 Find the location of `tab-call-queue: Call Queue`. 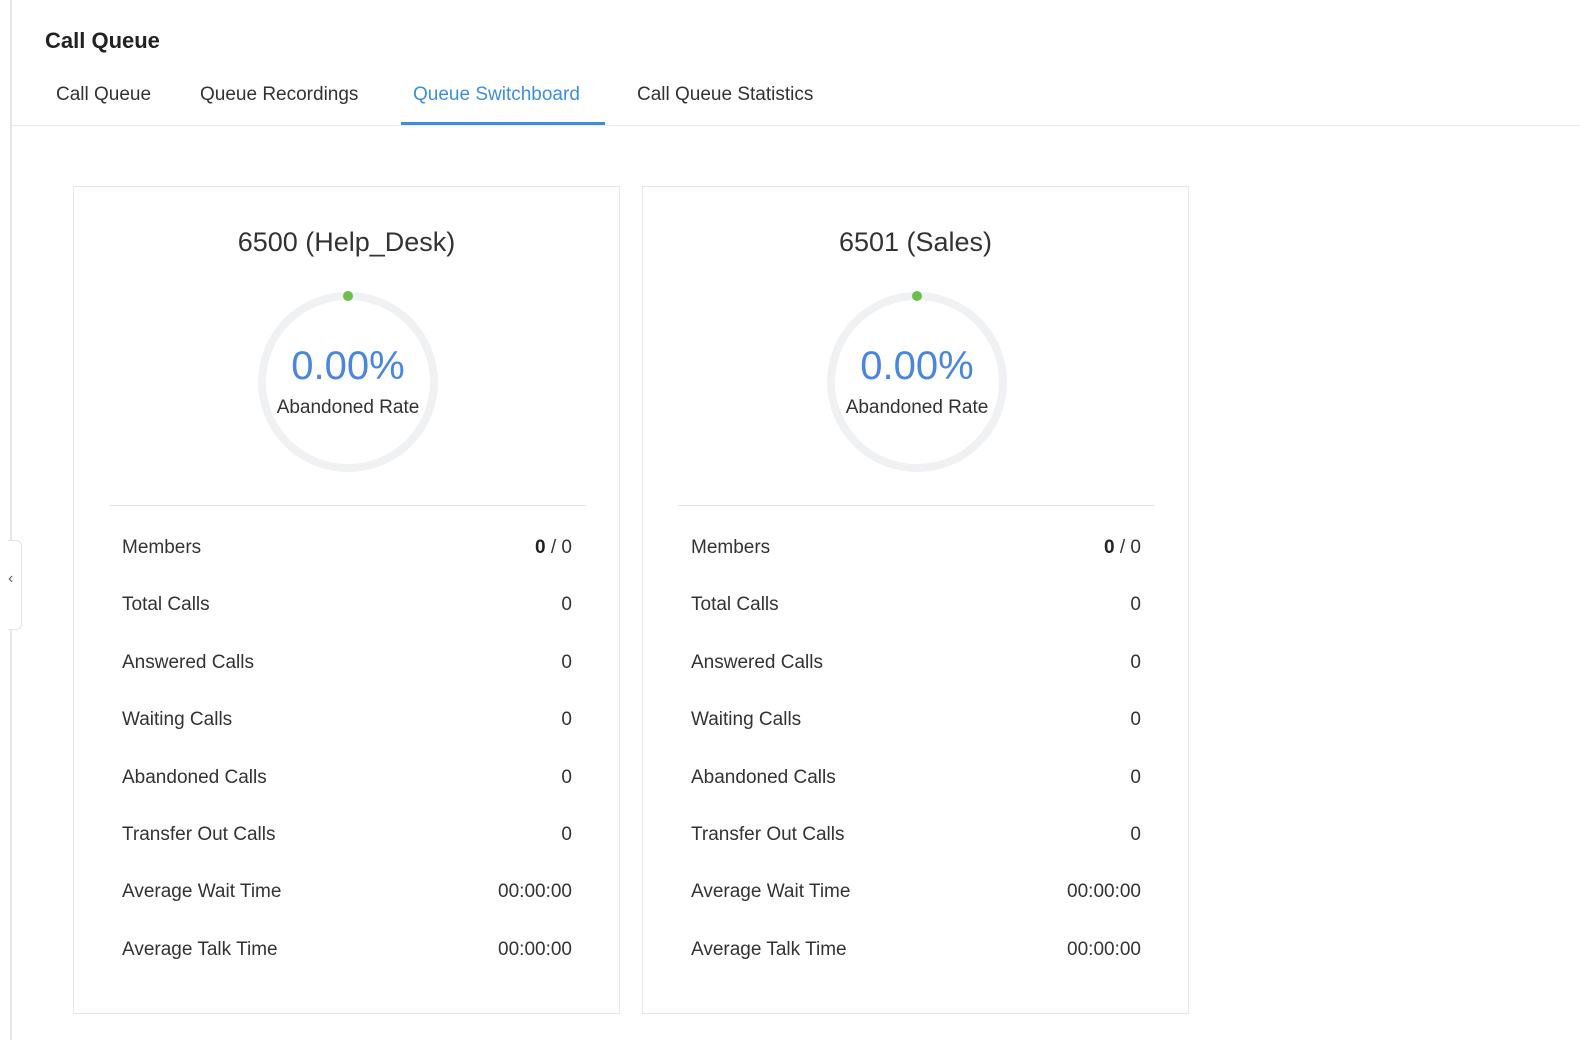

tab-call-queue: Call Queue is located at coordinates (103, 101).